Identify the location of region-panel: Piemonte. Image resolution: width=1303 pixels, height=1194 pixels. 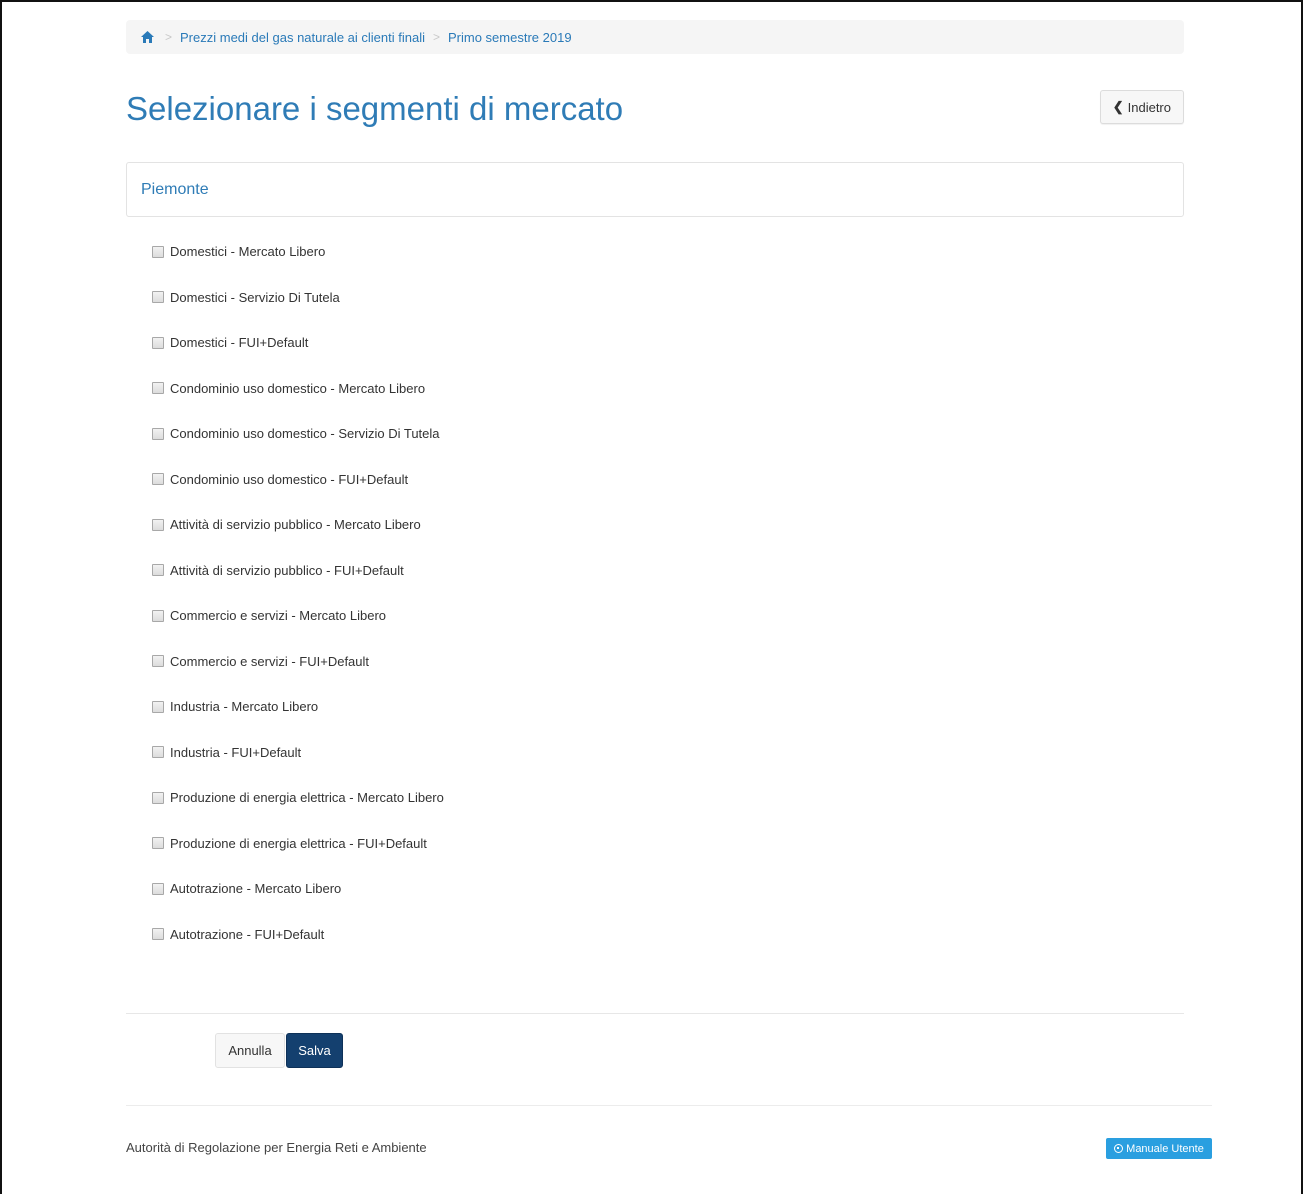
(655, 189).